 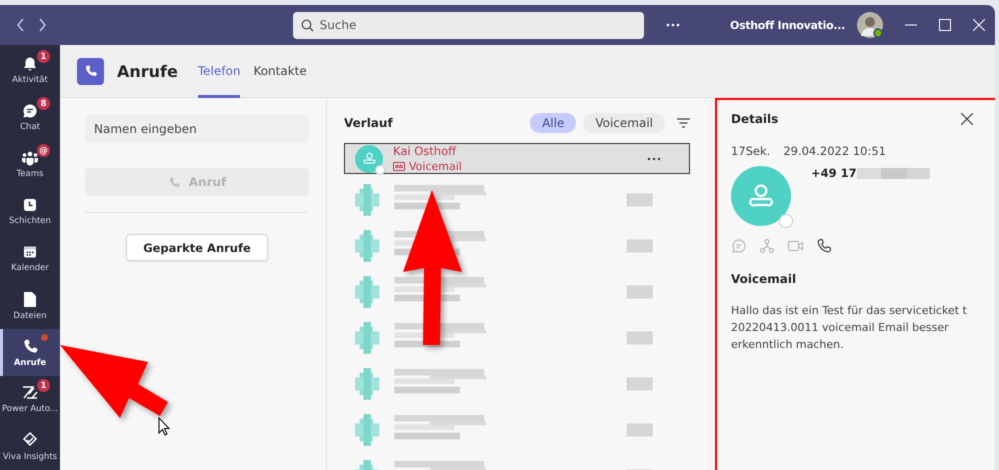 I want to click on panel-title: Details, so click(x=754, y=119).